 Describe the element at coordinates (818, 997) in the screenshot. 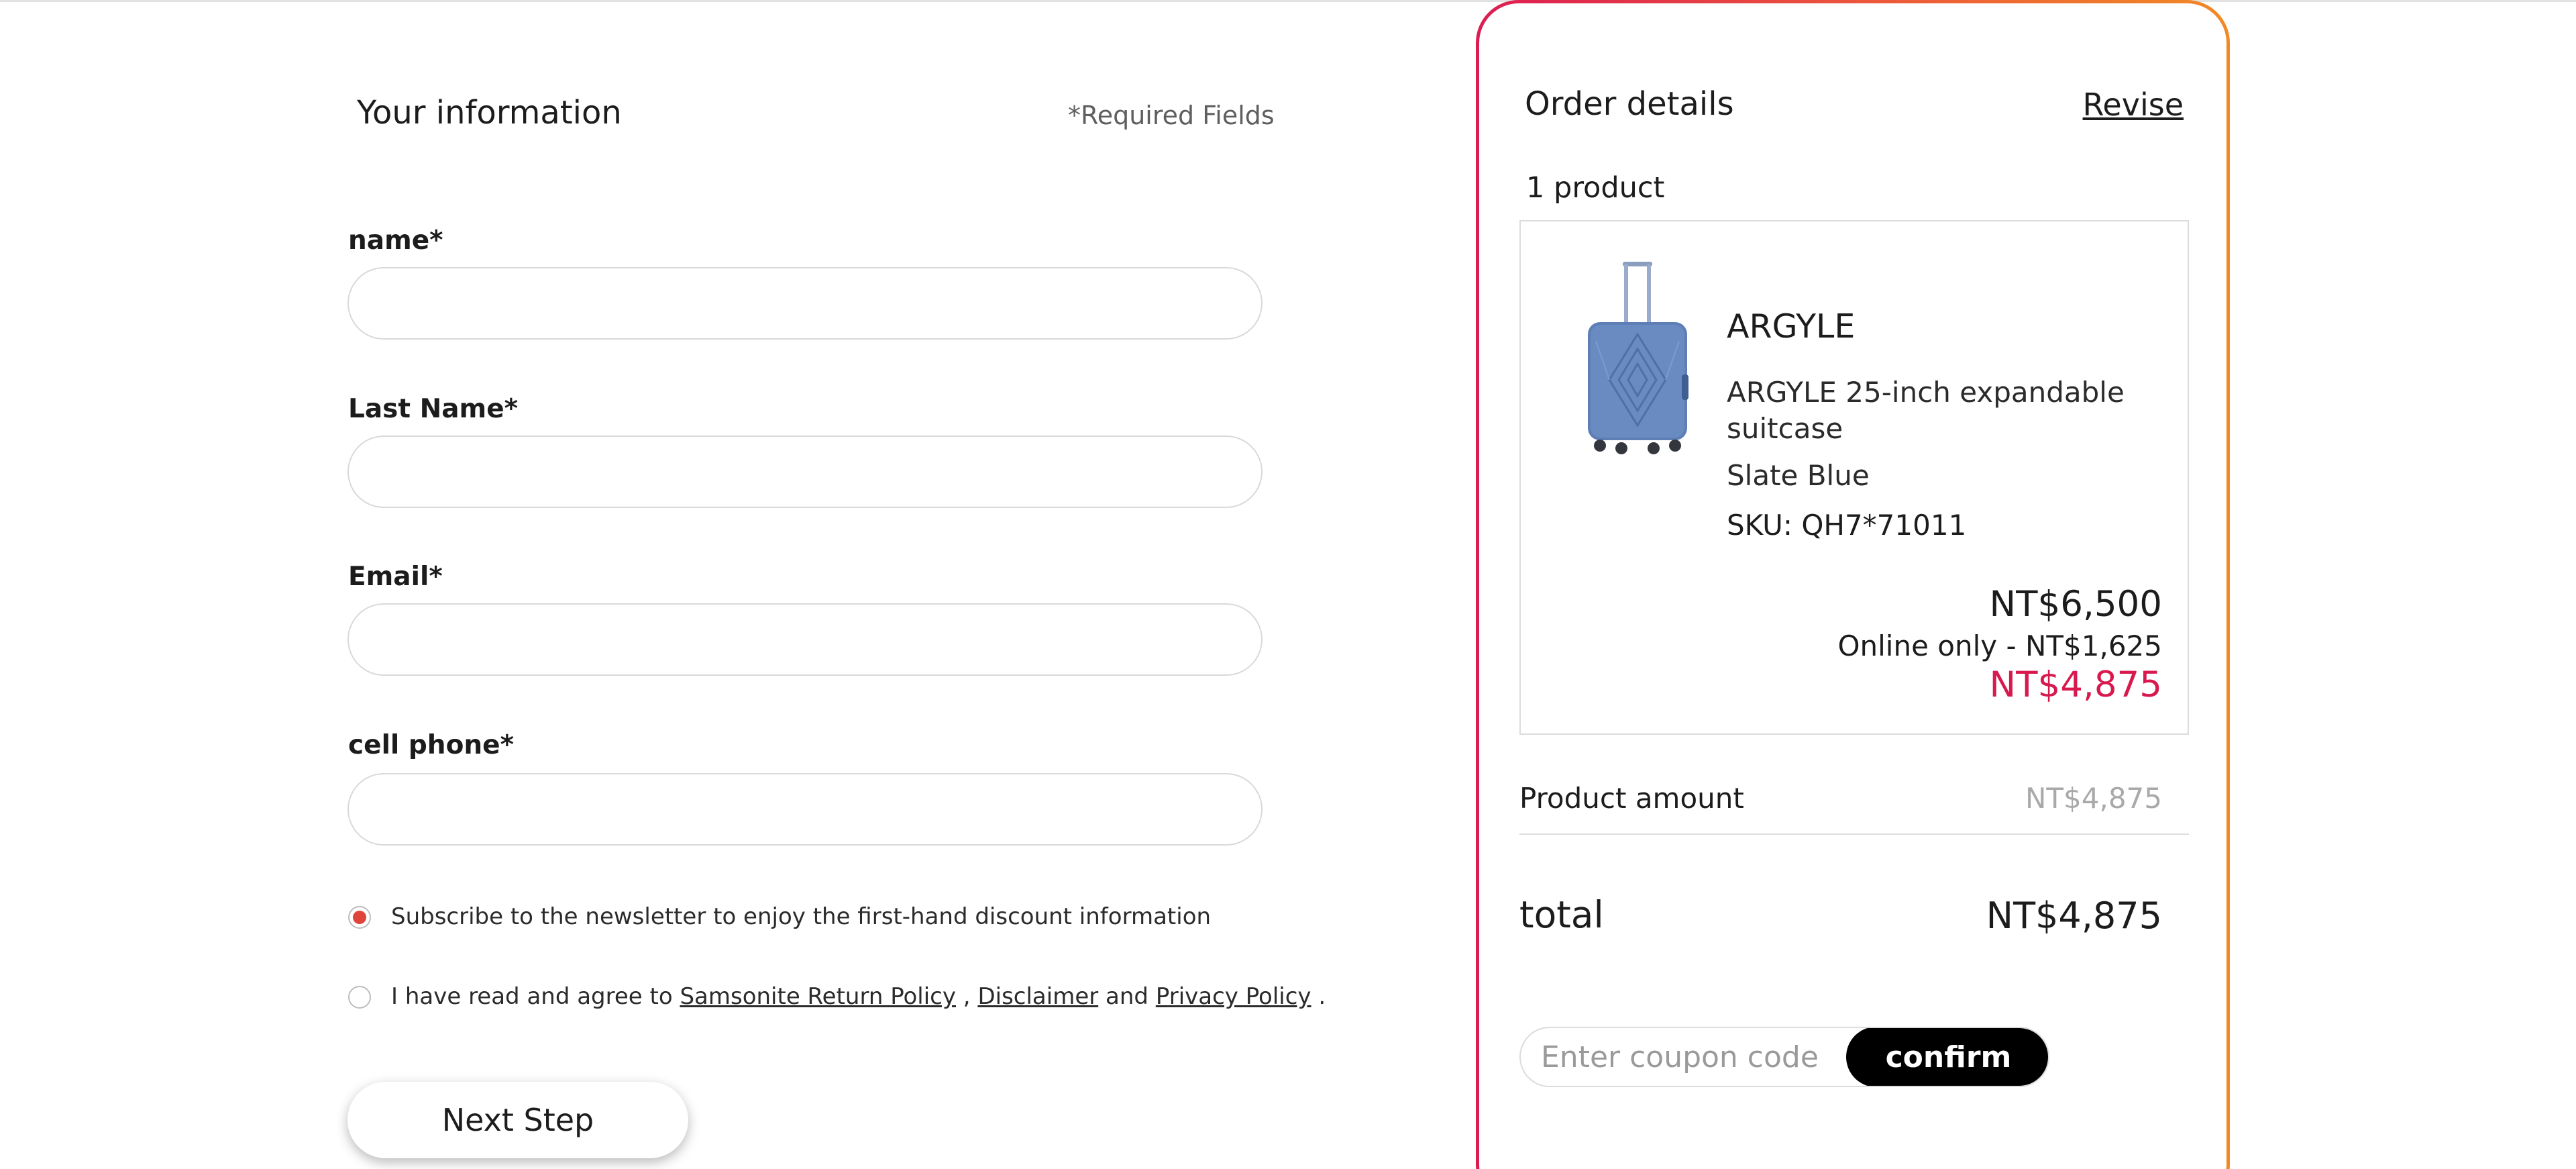

I see `return-policy-link: Samsonite Return Policy` at that location.